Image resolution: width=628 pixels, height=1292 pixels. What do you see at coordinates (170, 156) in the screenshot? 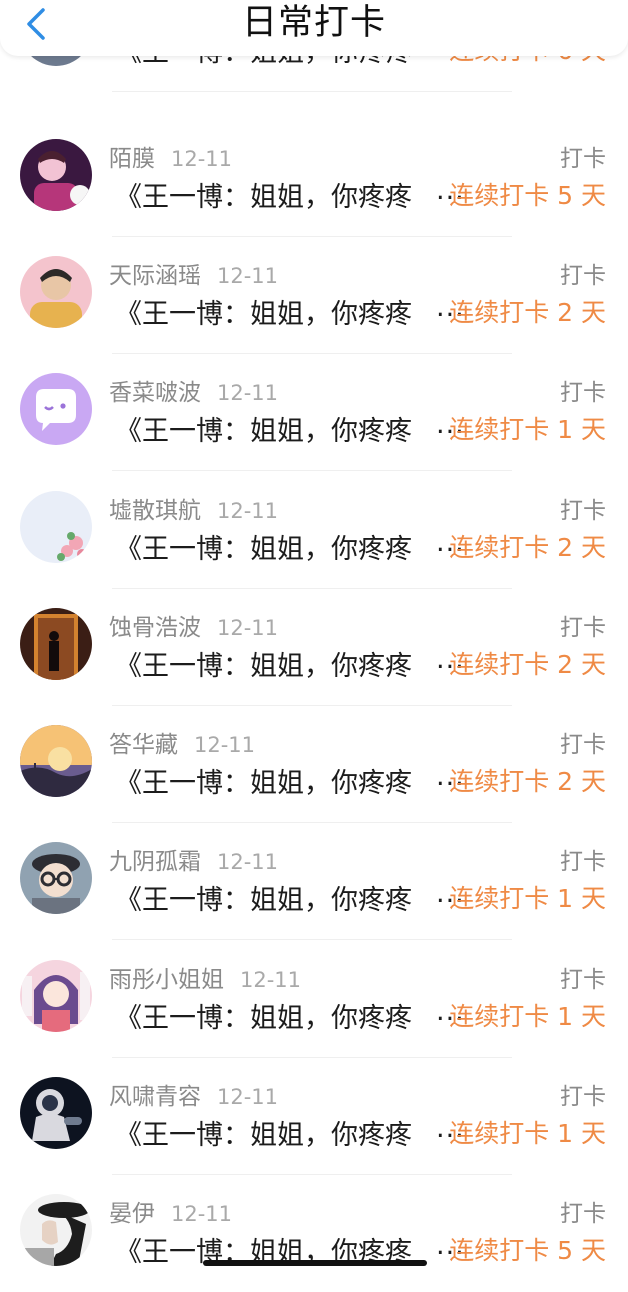
I see `user-name: 陌膜 12-11` at bounding box center [170, 156].